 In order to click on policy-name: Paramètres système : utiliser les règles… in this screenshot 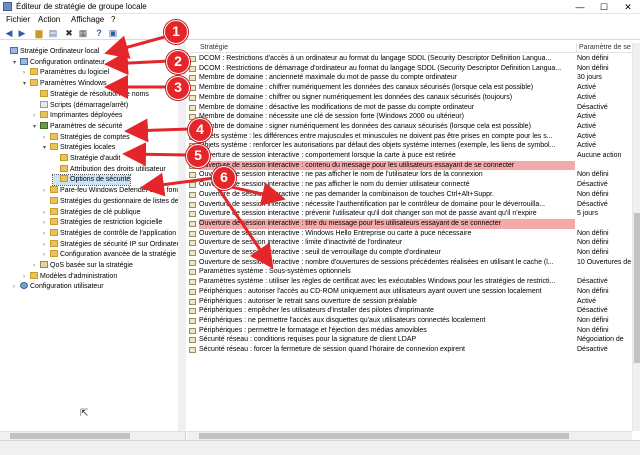, I will do `click(377, 282)`.